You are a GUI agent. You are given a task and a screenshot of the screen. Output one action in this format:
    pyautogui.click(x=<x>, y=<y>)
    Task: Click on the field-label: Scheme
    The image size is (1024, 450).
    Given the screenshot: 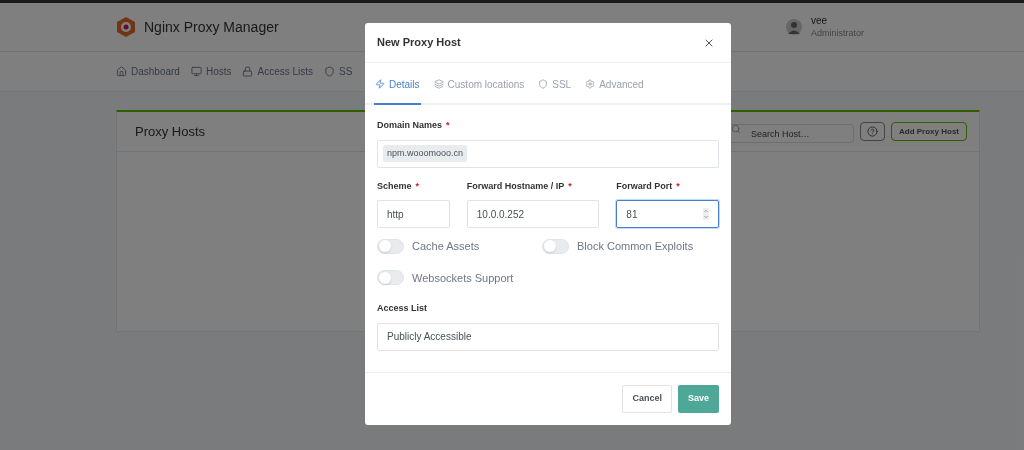 What is the action you would take?
    pyautogui.click(x=394, y=186)
    